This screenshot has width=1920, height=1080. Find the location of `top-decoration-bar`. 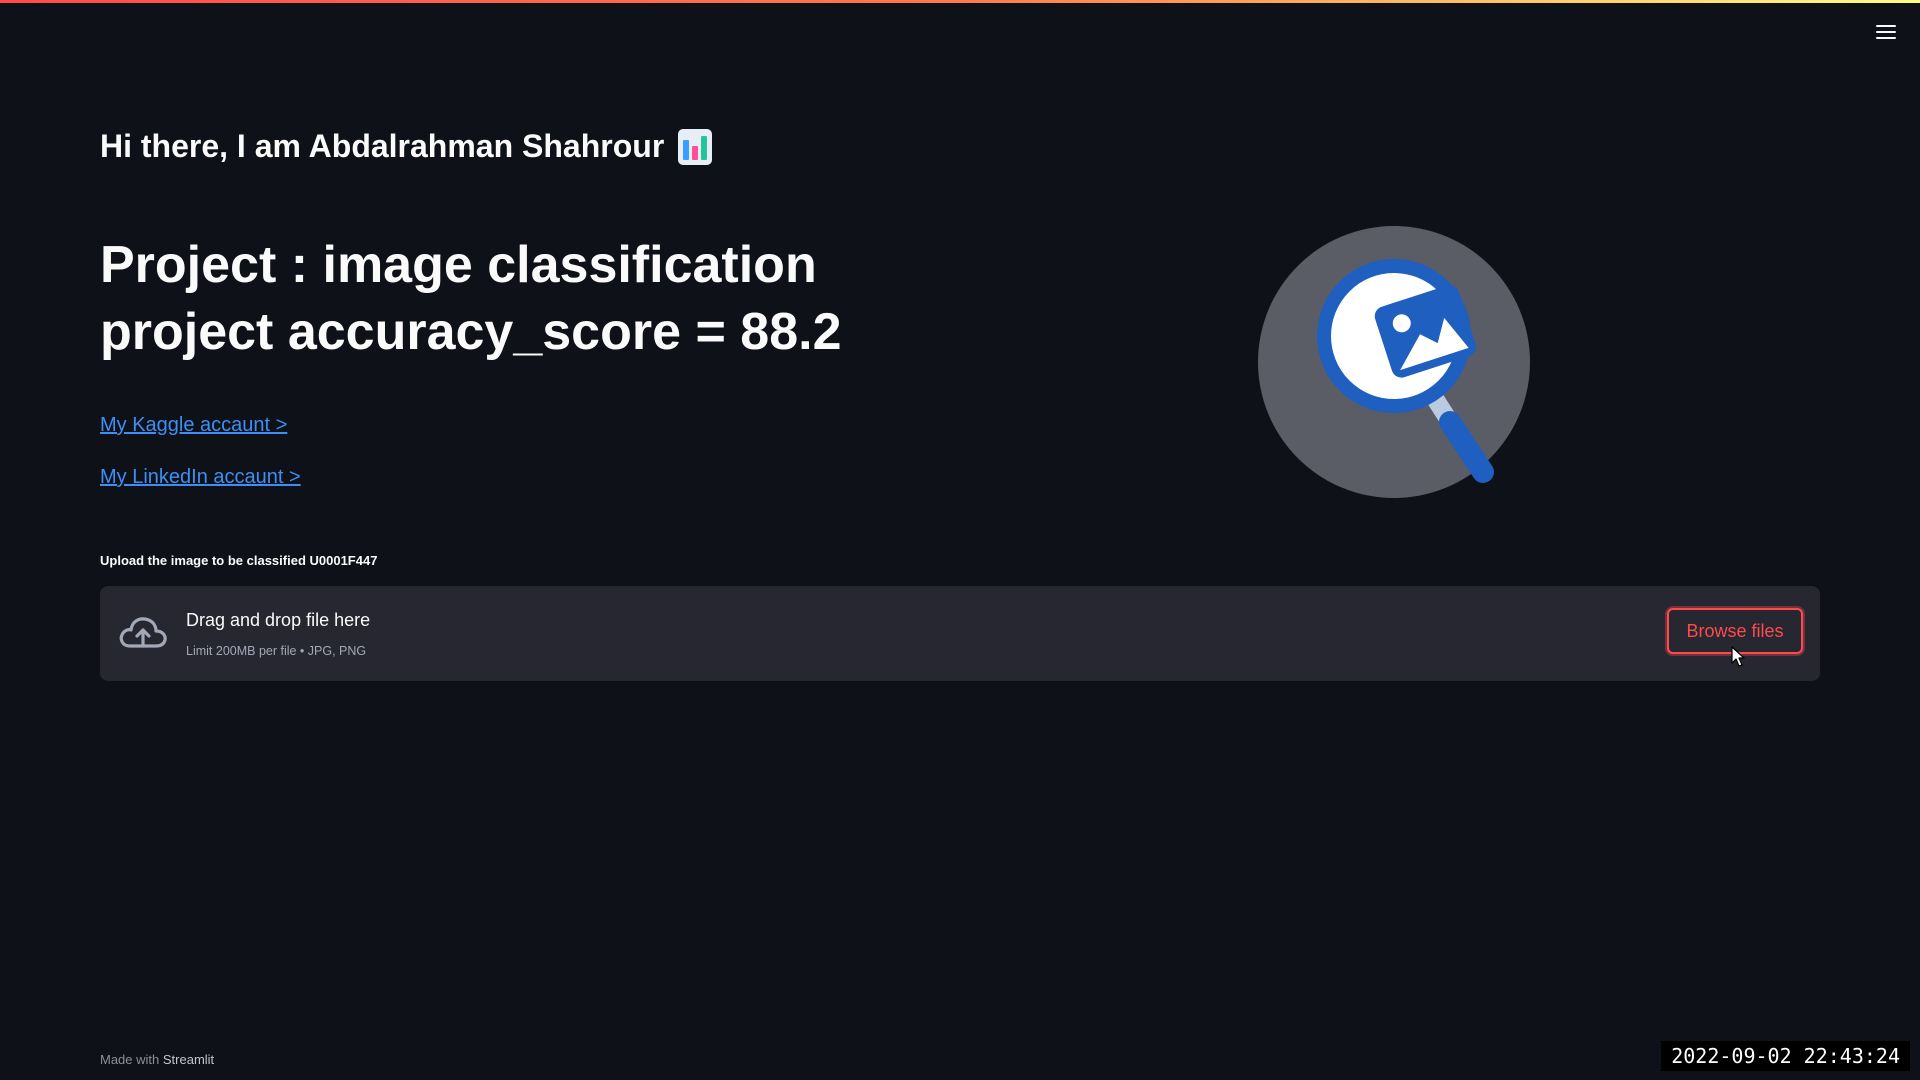

top-decoration-bar is located at coordinates (960, 1).